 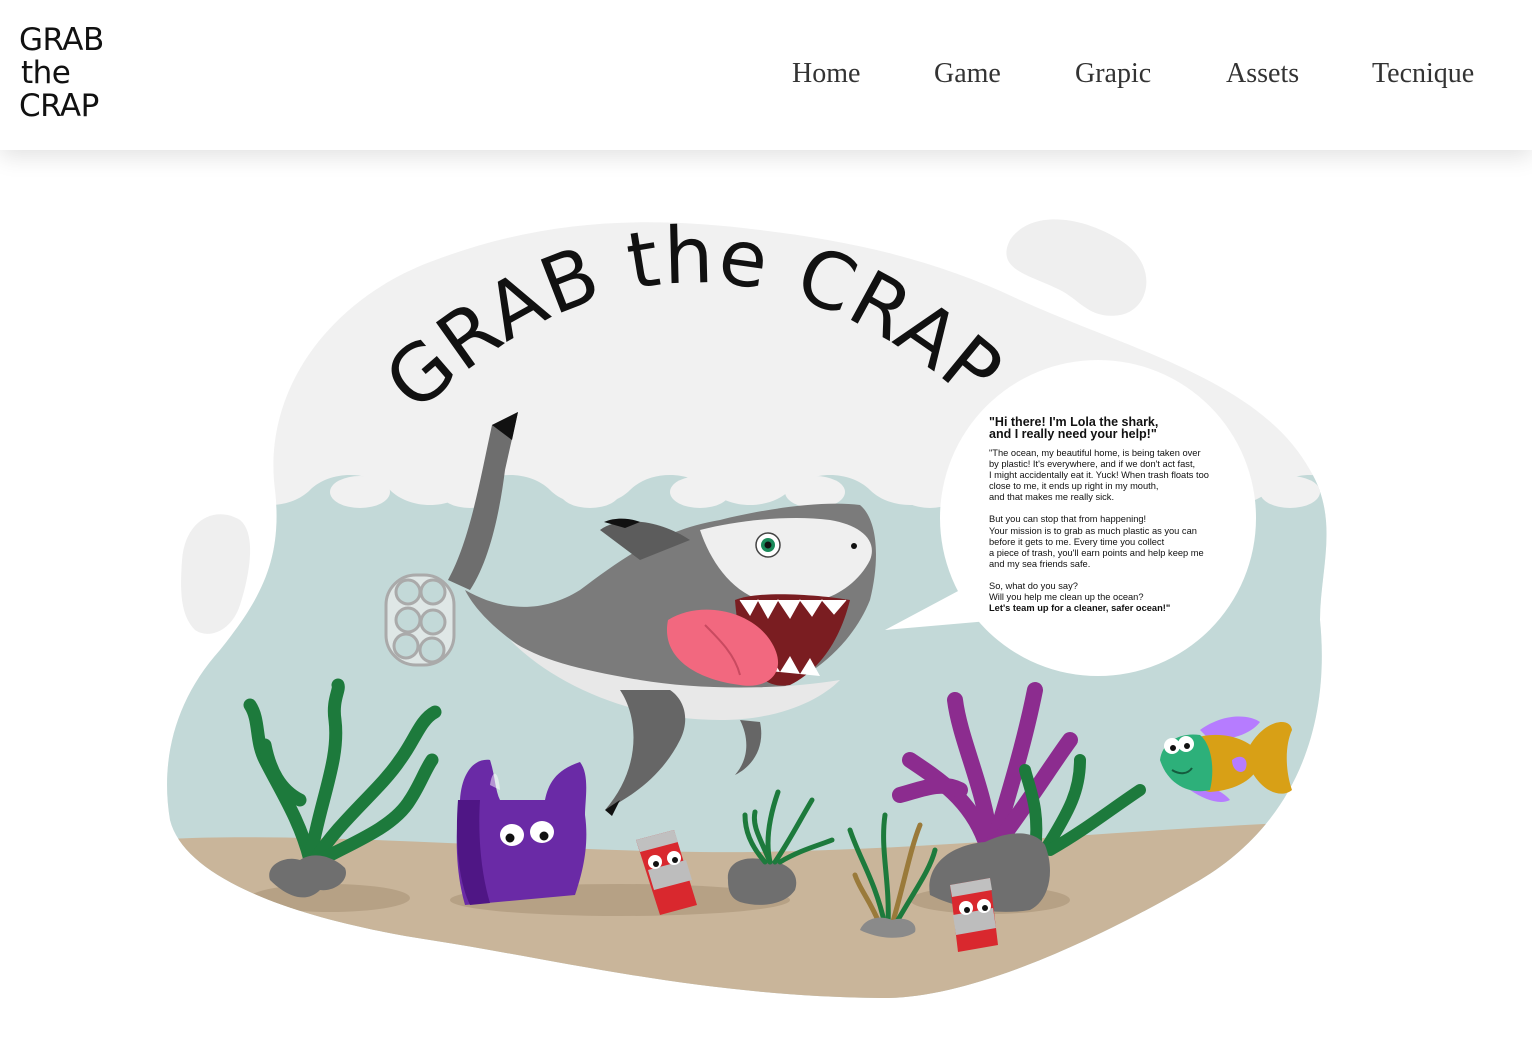 I want to click on nav-link-home: Home, so click(x=826, y=74).